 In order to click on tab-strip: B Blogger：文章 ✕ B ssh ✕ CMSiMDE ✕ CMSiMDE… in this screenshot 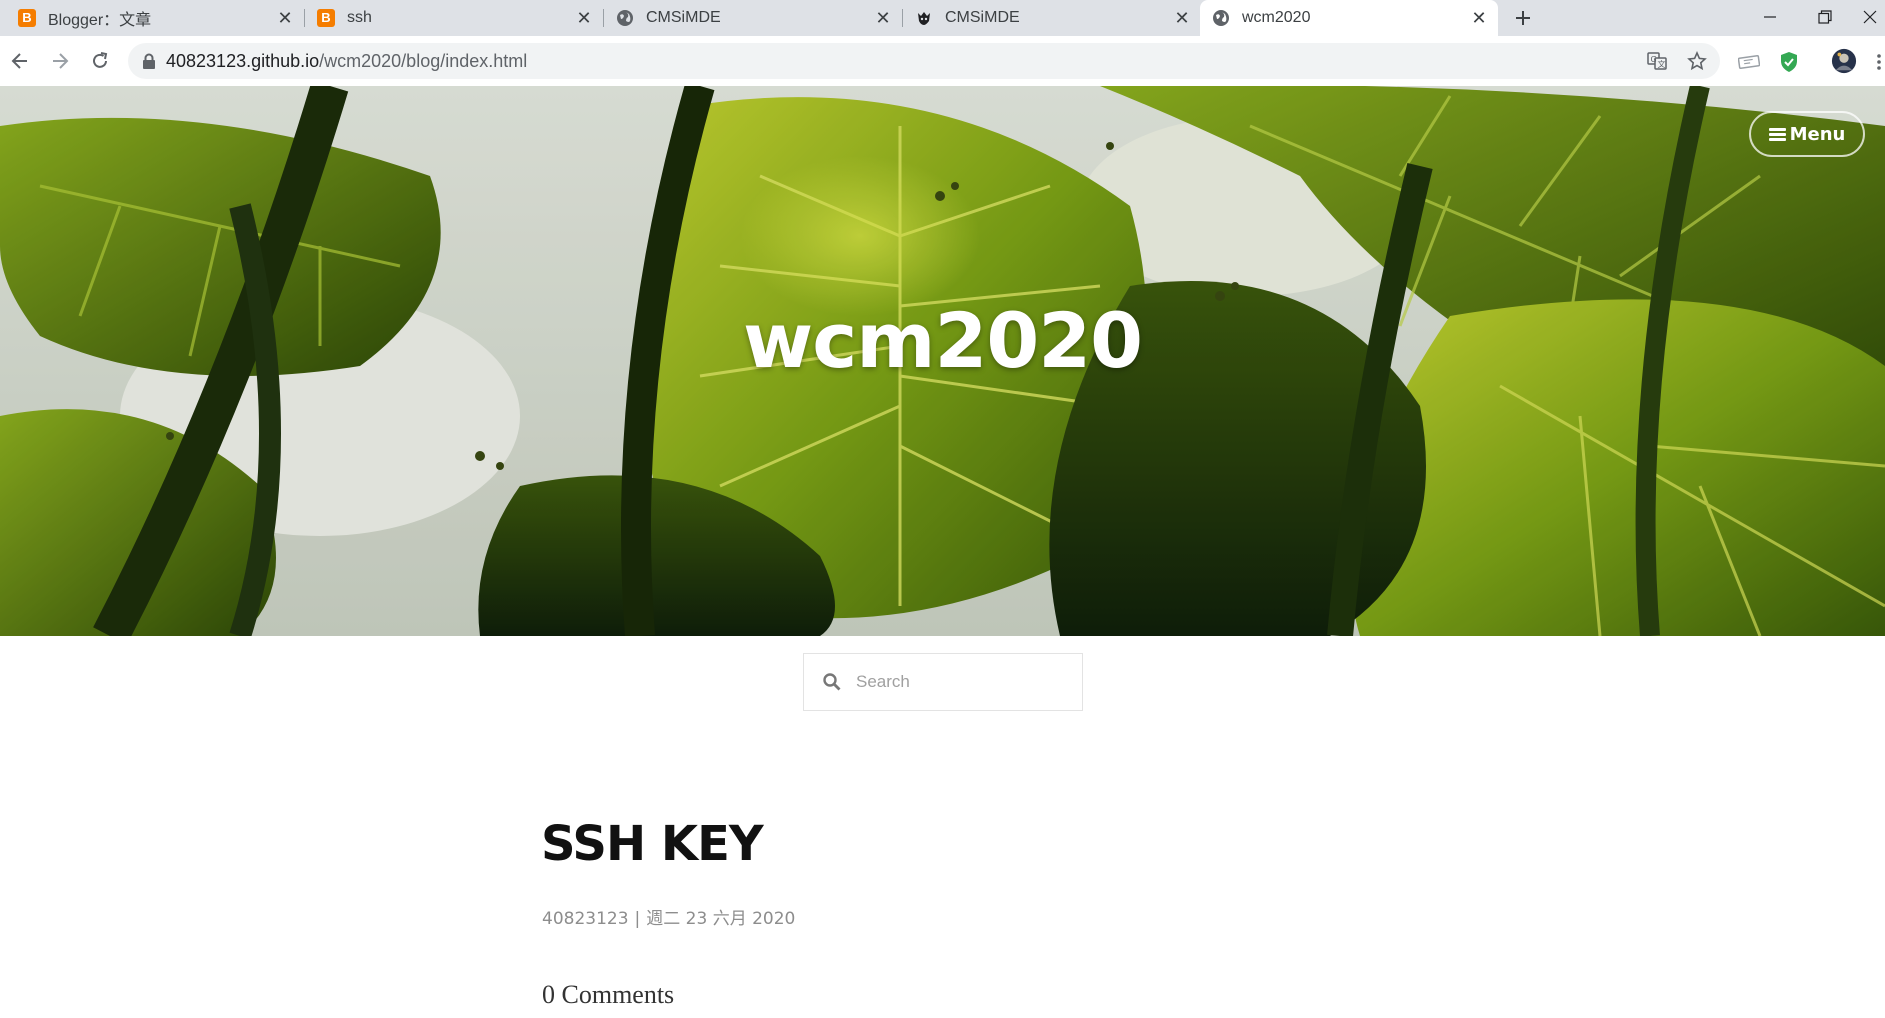, I will do `click(942, 18)`.